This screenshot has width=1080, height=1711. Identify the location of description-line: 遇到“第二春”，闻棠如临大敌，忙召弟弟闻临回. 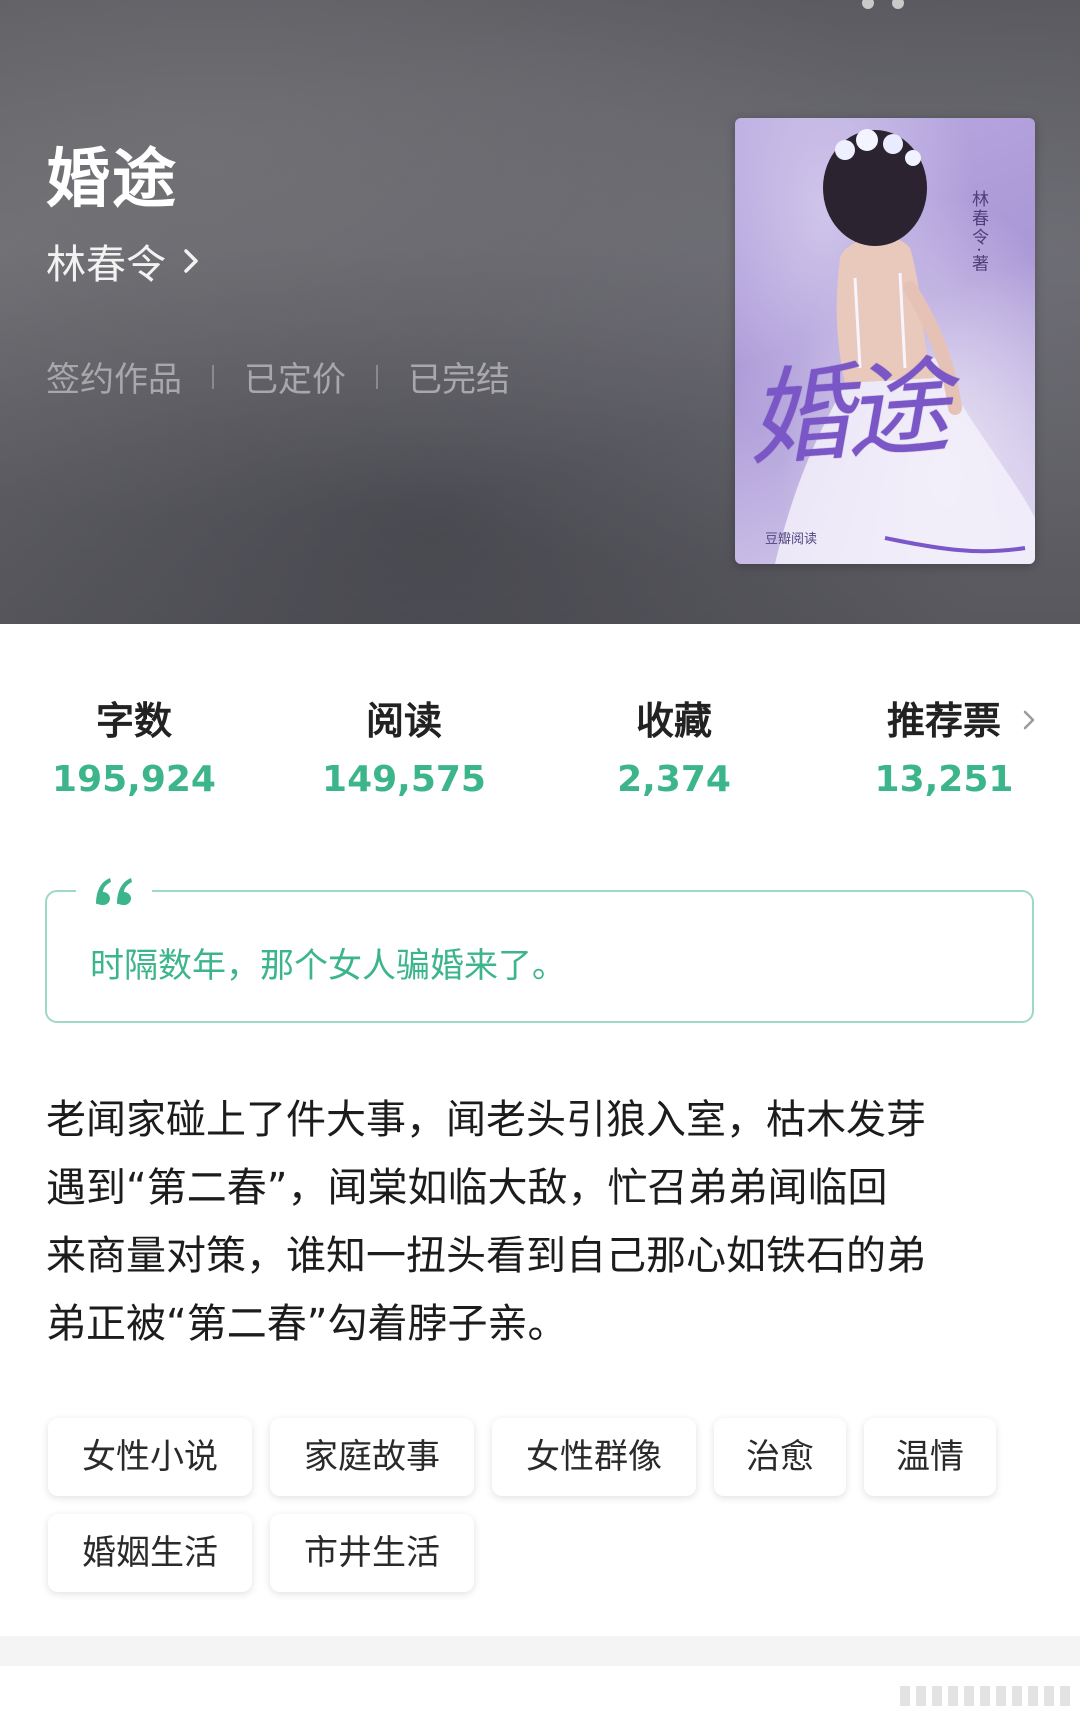
(467, 1188).